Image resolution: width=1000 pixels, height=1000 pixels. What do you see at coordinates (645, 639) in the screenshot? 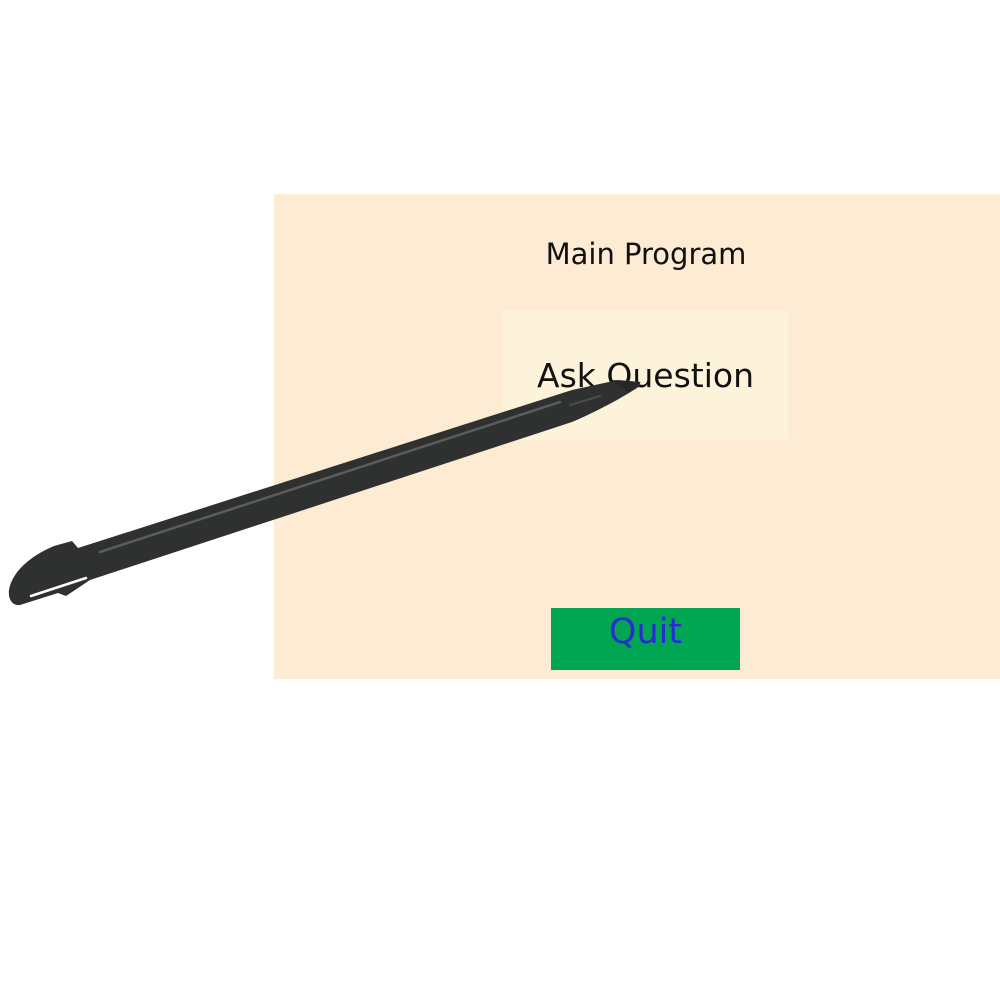
I see `quit-button: Quit` at bounding box center [645, 639].